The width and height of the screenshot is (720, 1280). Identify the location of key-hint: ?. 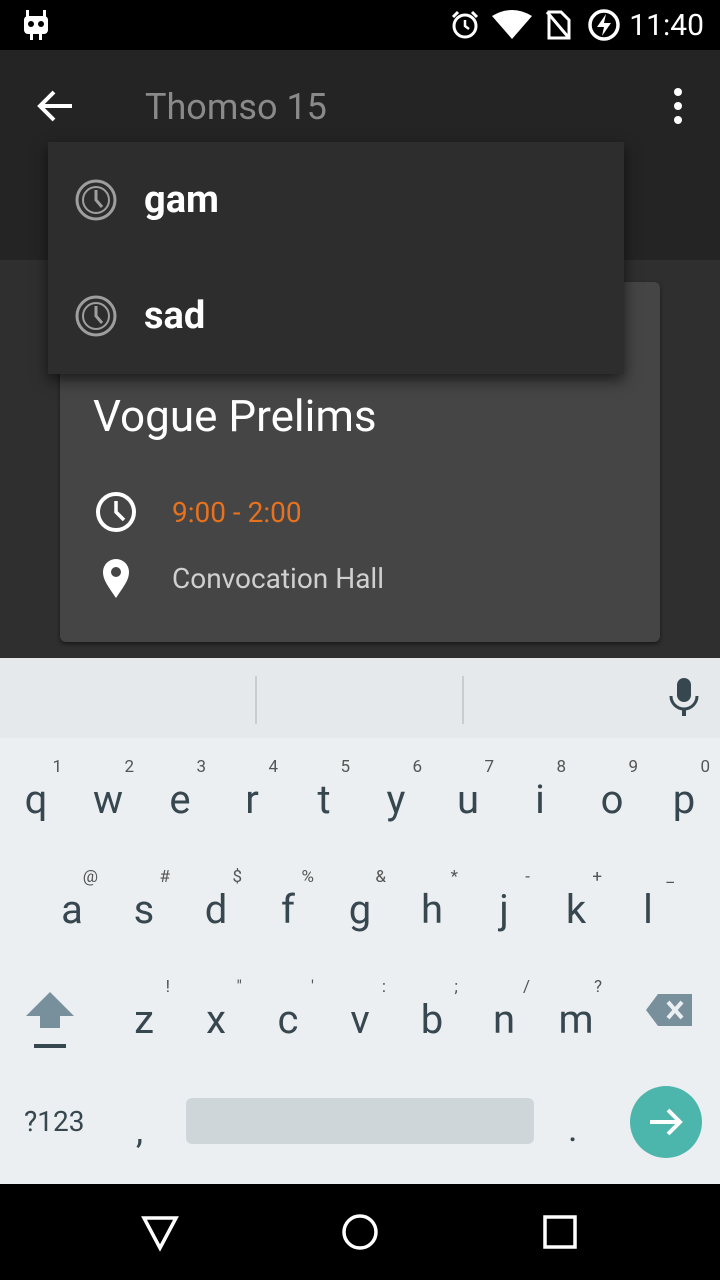
(597, 987).